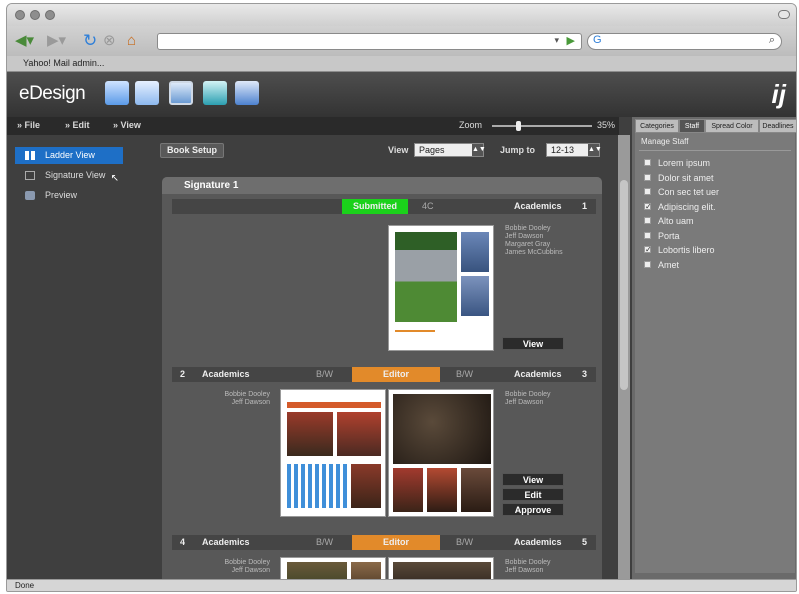 Image resolution: width=799 pixels, height=594 pixels. What do you see at coordinates (215, 93) in the screenshot?
I see `print-icon` at bounding box center [215, 93].